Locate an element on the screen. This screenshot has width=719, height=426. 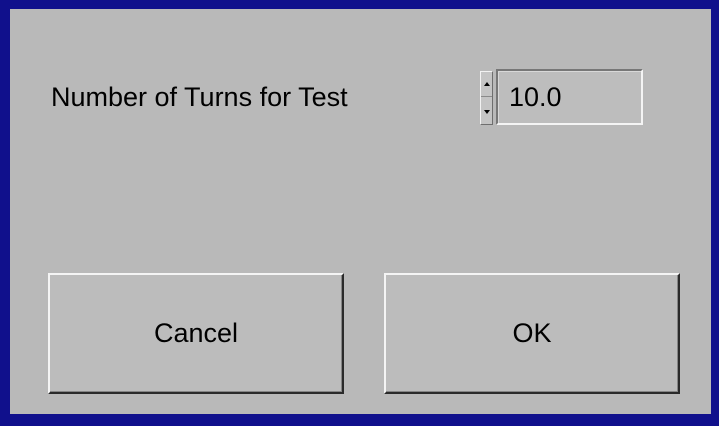
turns-input: 10.0 is located at coordinates (569, 97).